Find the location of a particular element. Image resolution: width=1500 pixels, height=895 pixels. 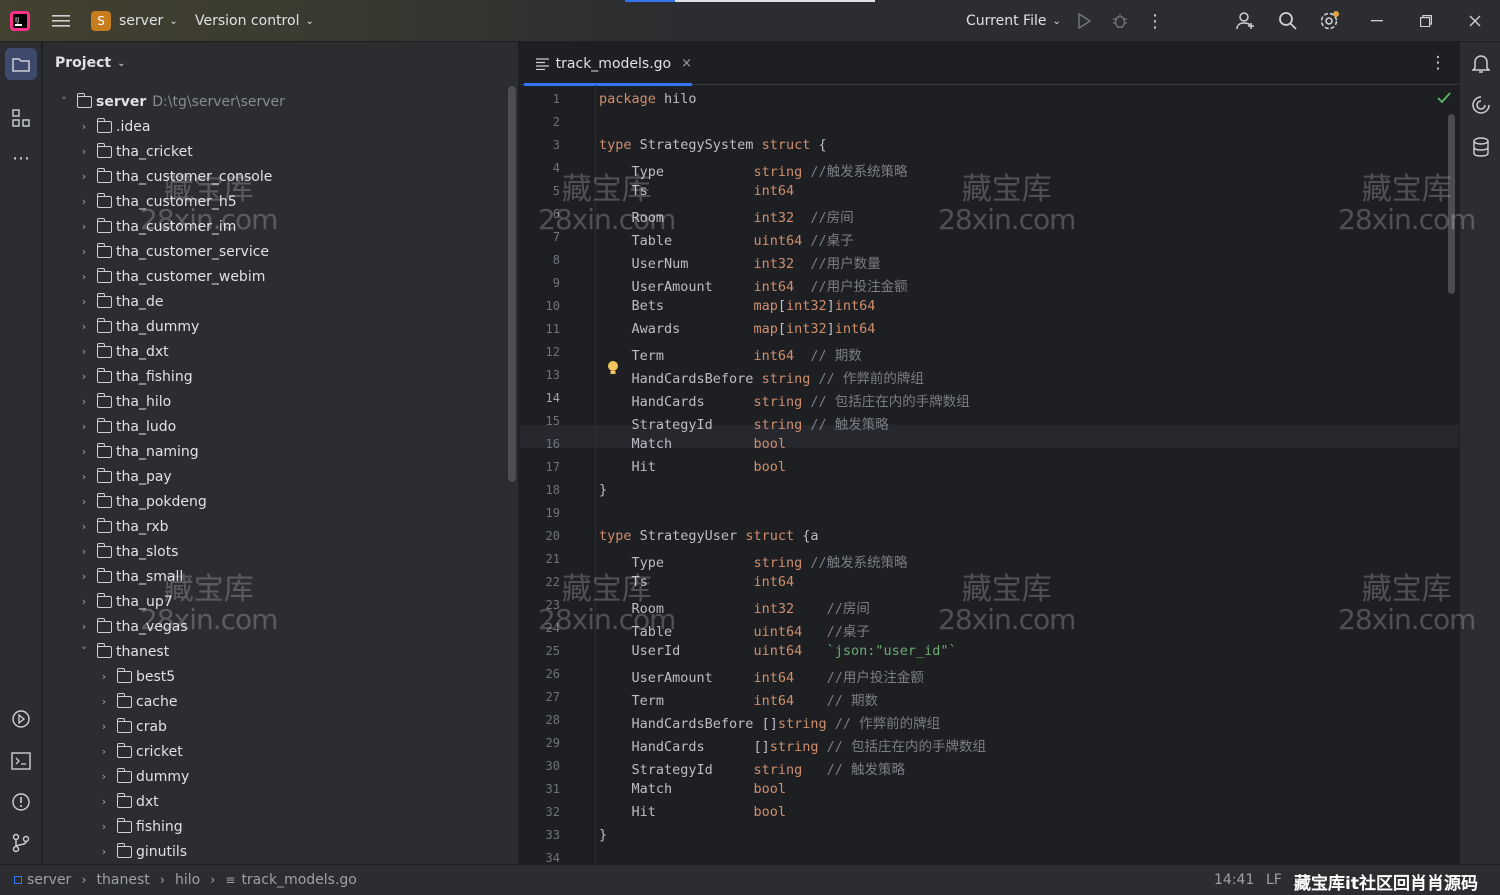

breadcrumb-item: track_models.go is located at coordinates (298, 880).